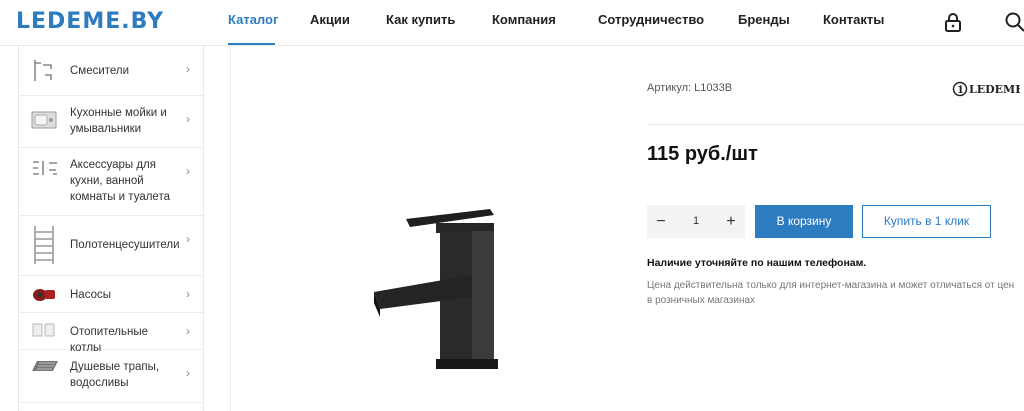  I want to click on sidebar-item-towel-dryers: Полотенцесушители ›, so click(111, 246).